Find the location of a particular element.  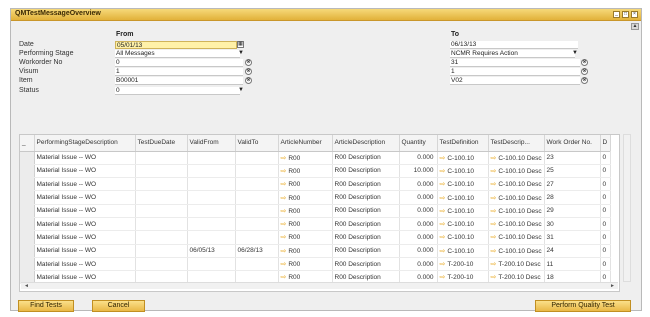

table-cell: 27 is located at coordinates (572, 184).